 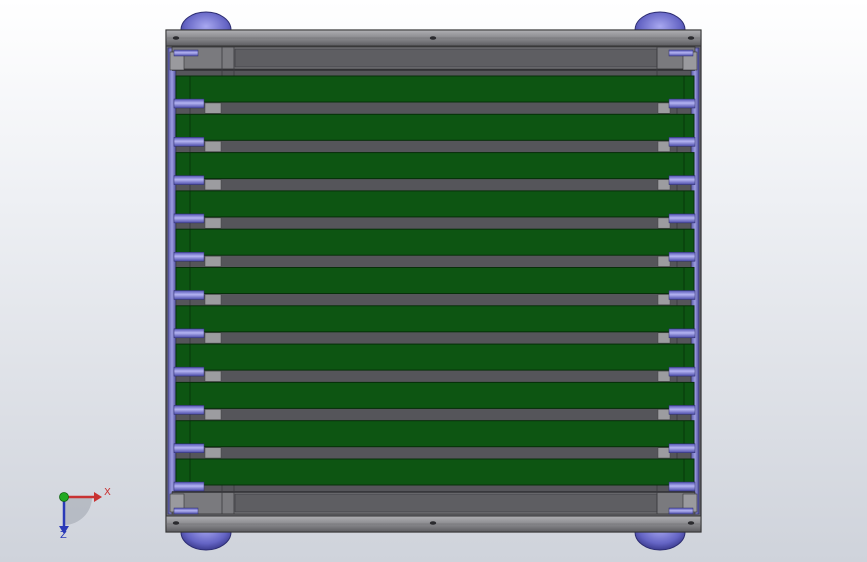 I want to click on triad-x-label: X, so click(x=107, y=492).